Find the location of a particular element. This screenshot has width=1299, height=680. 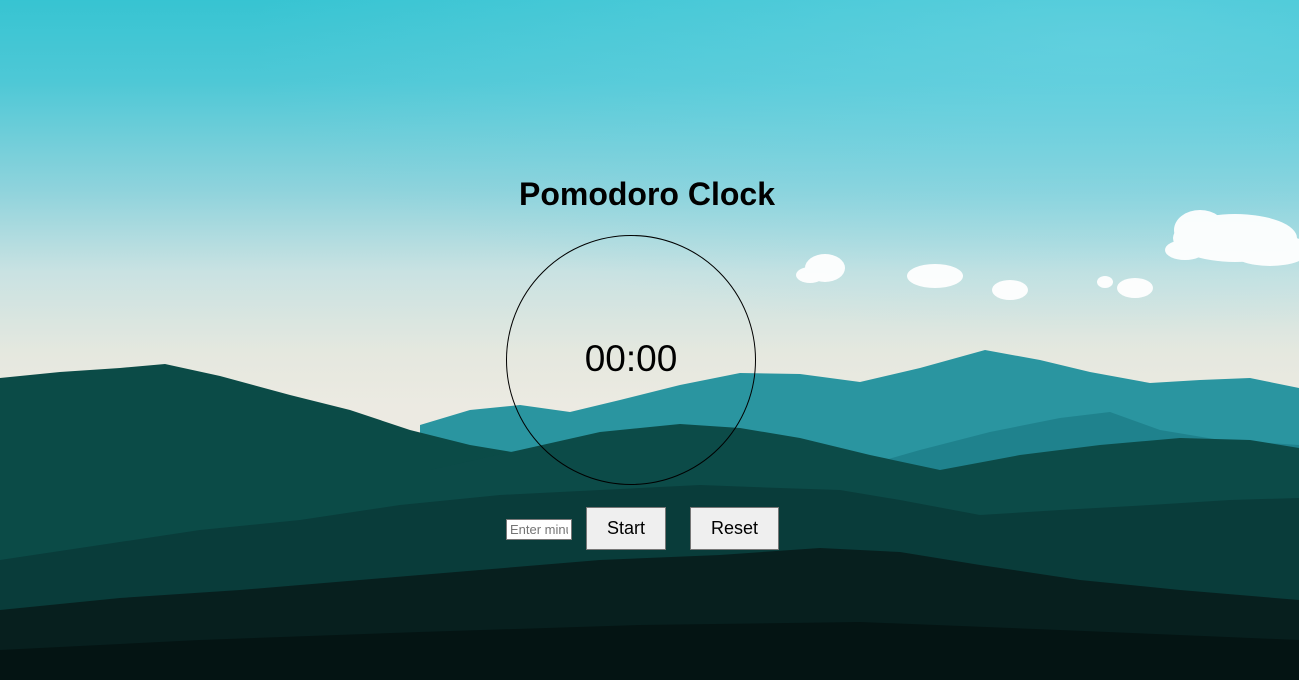

timer-circle: 00:00 is located at coordinates (631, 360).